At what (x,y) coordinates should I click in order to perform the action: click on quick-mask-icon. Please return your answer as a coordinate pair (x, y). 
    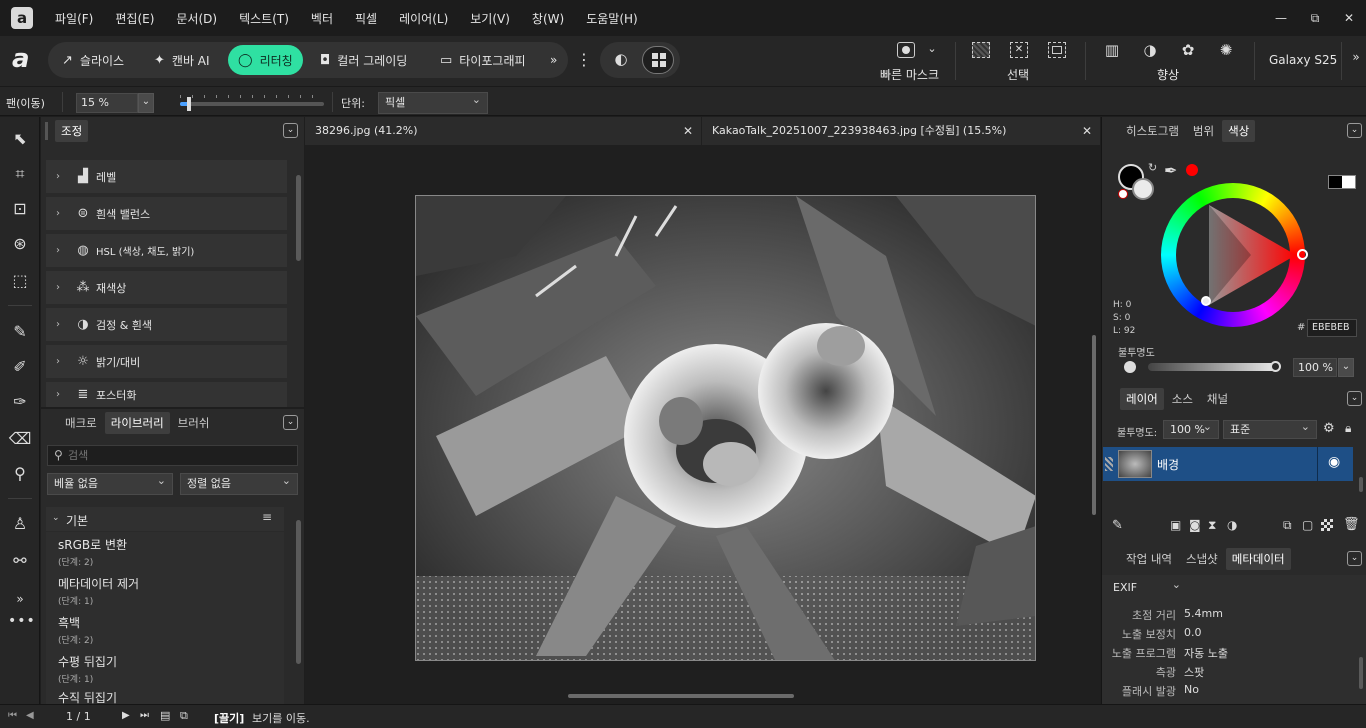
    Looking at the image, I should click on (906, 50).